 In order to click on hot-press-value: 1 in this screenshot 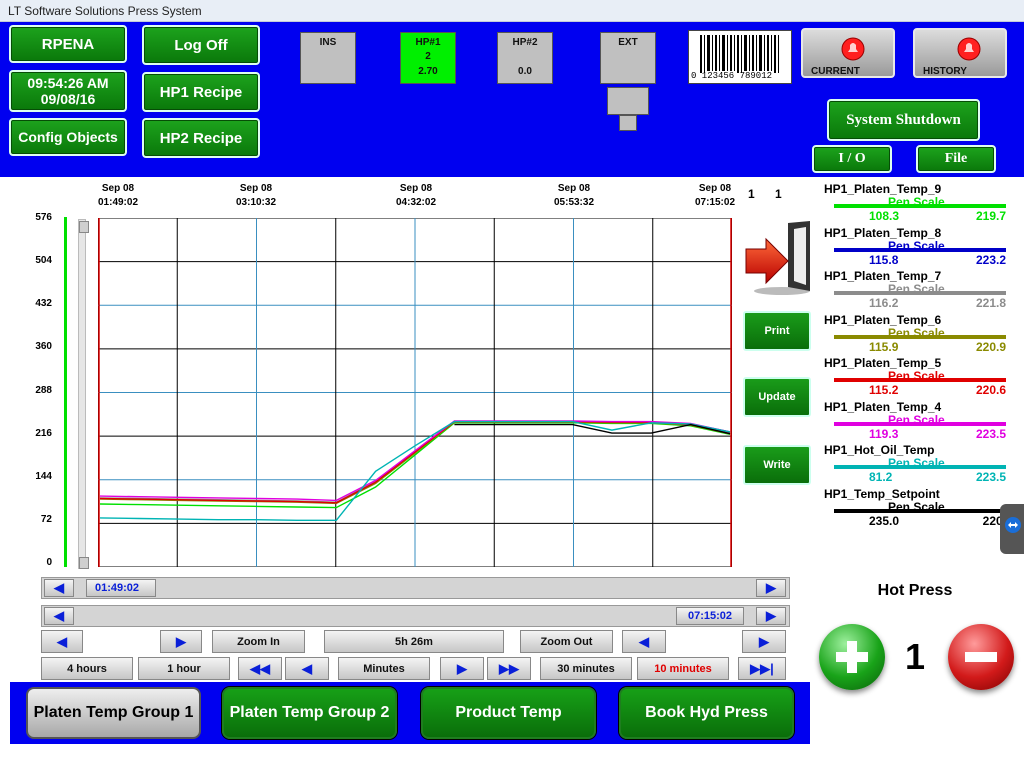, I will do `click(915, 656)`.